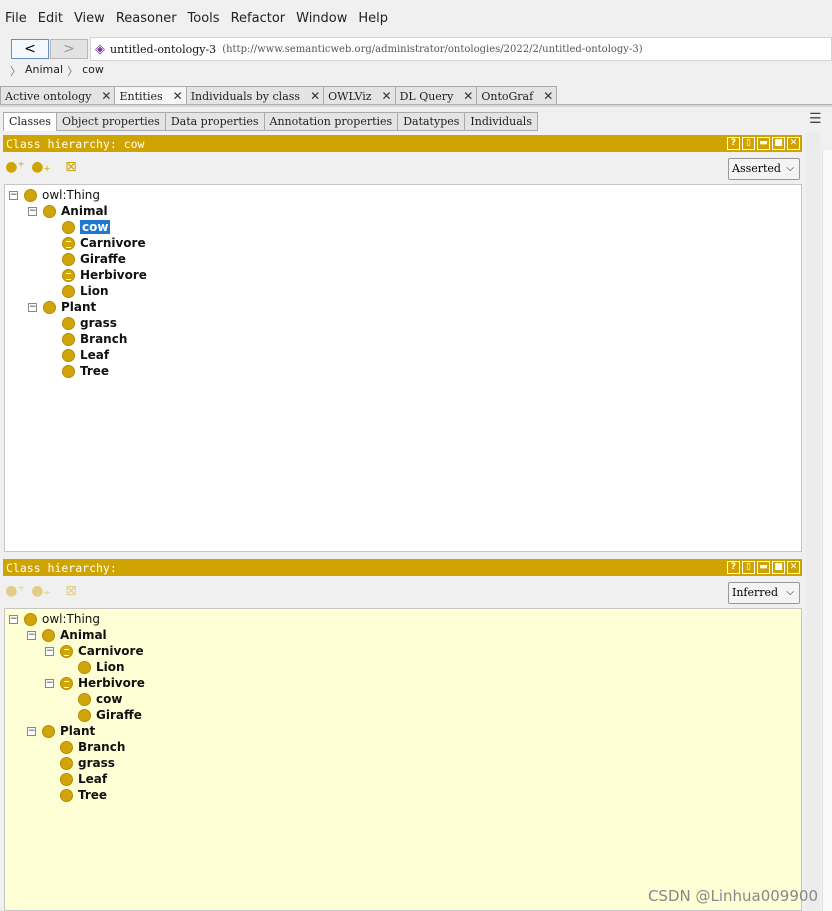  Describe the element at coordinates (44, 71) in the screenshot. I see `breadcrumb-item-animal: Animal` at that location.